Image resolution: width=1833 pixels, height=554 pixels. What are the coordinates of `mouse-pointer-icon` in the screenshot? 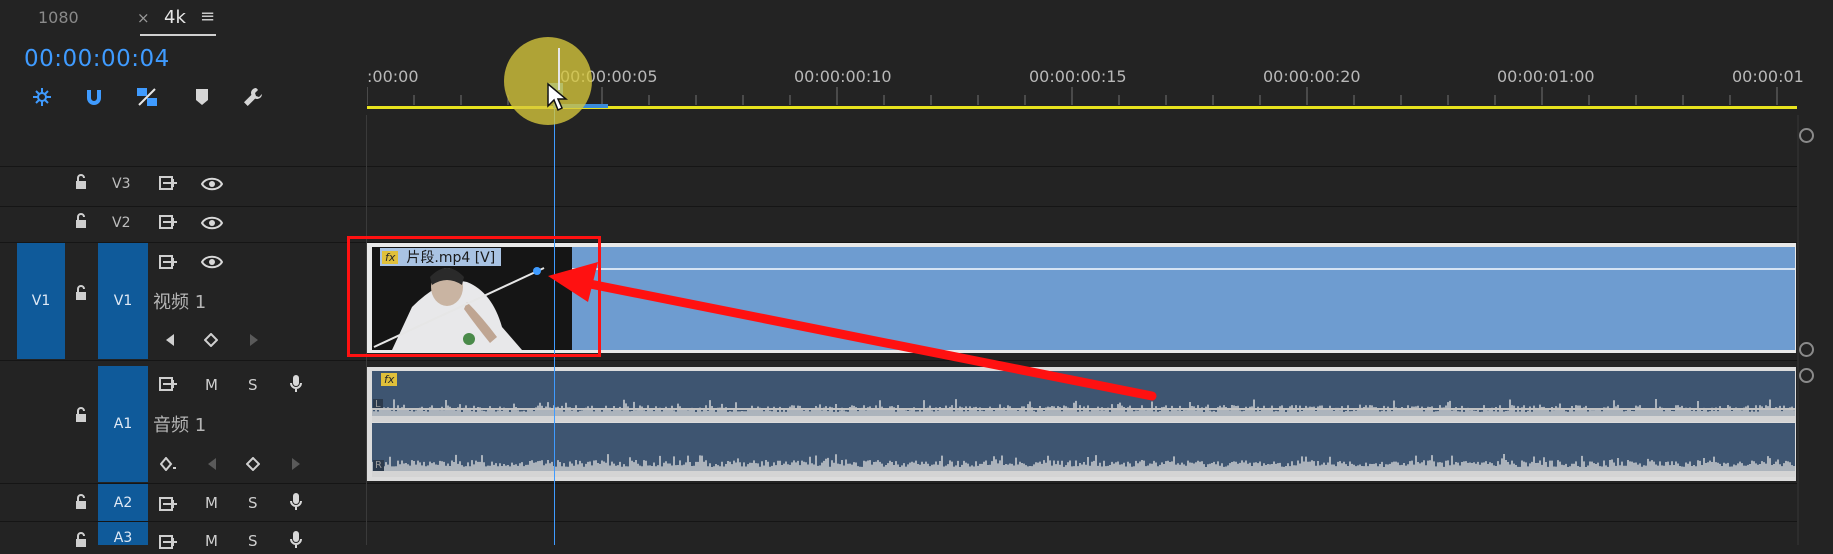 It's located at (557, 99).